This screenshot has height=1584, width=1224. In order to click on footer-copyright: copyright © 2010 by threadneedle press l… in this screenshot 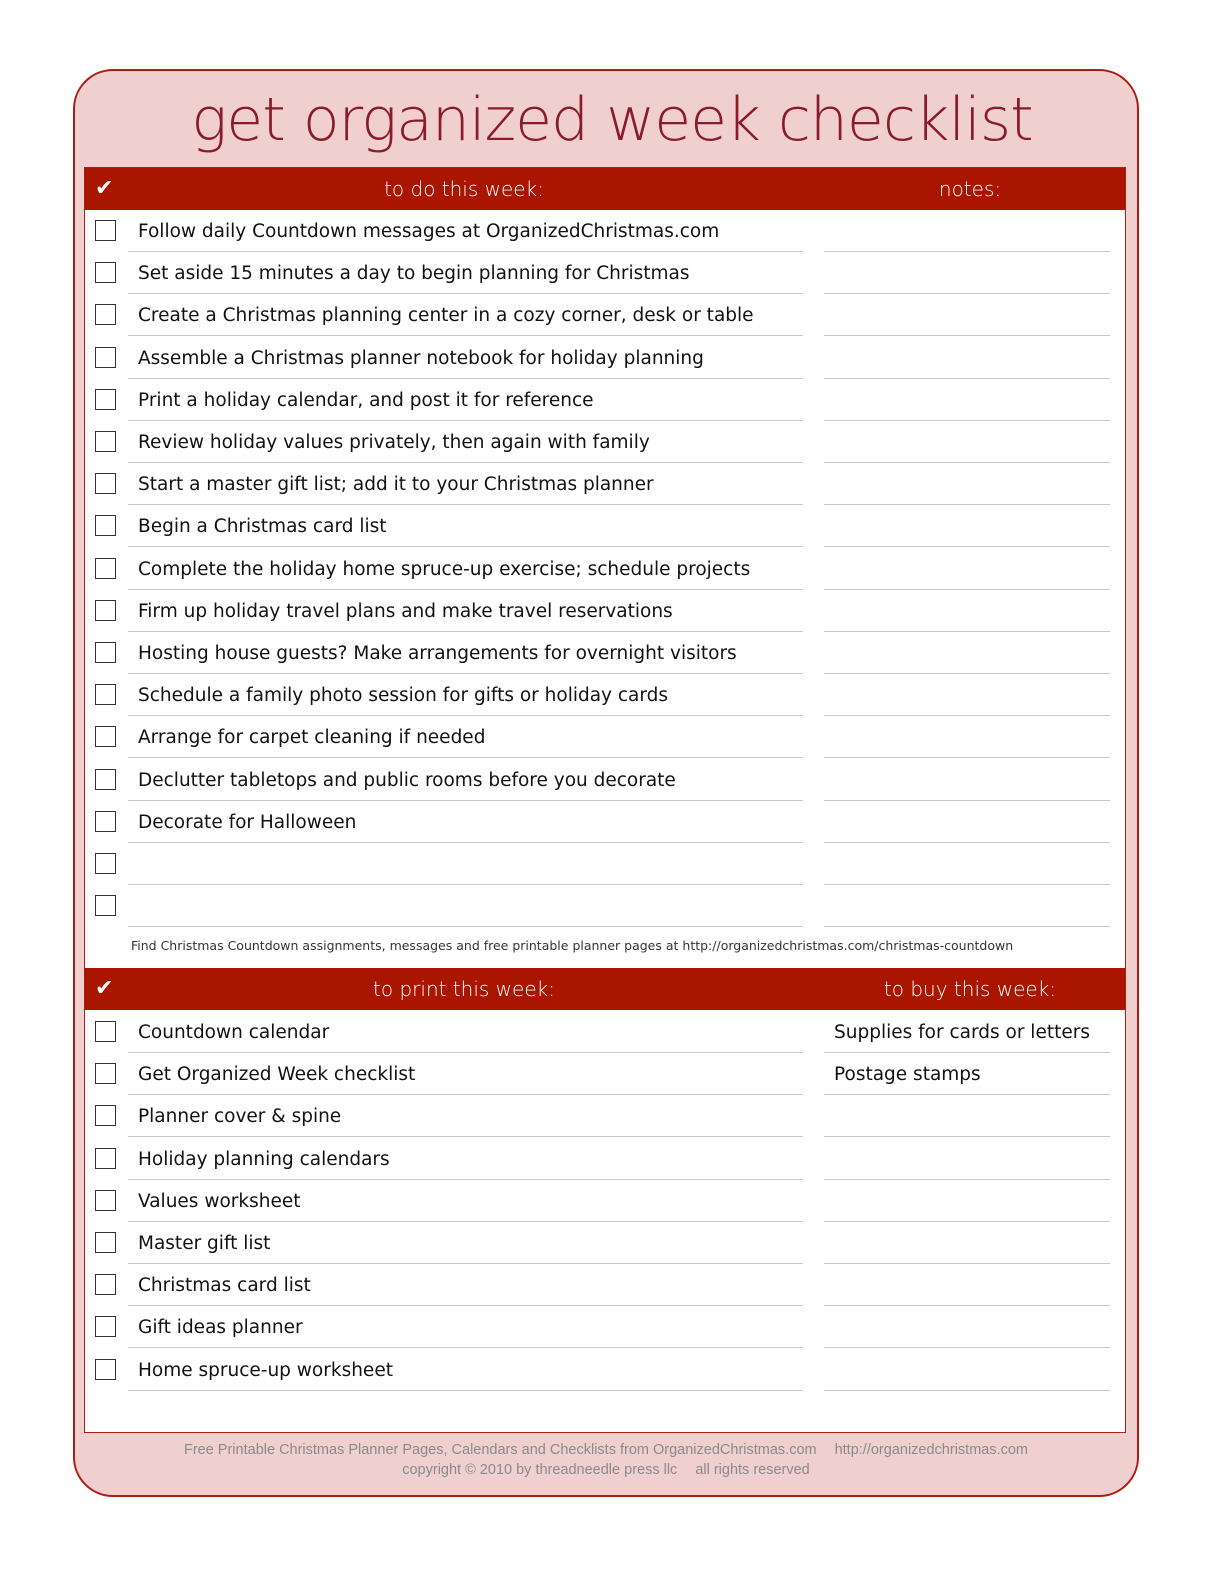, I will do `click(540, 1470)`.